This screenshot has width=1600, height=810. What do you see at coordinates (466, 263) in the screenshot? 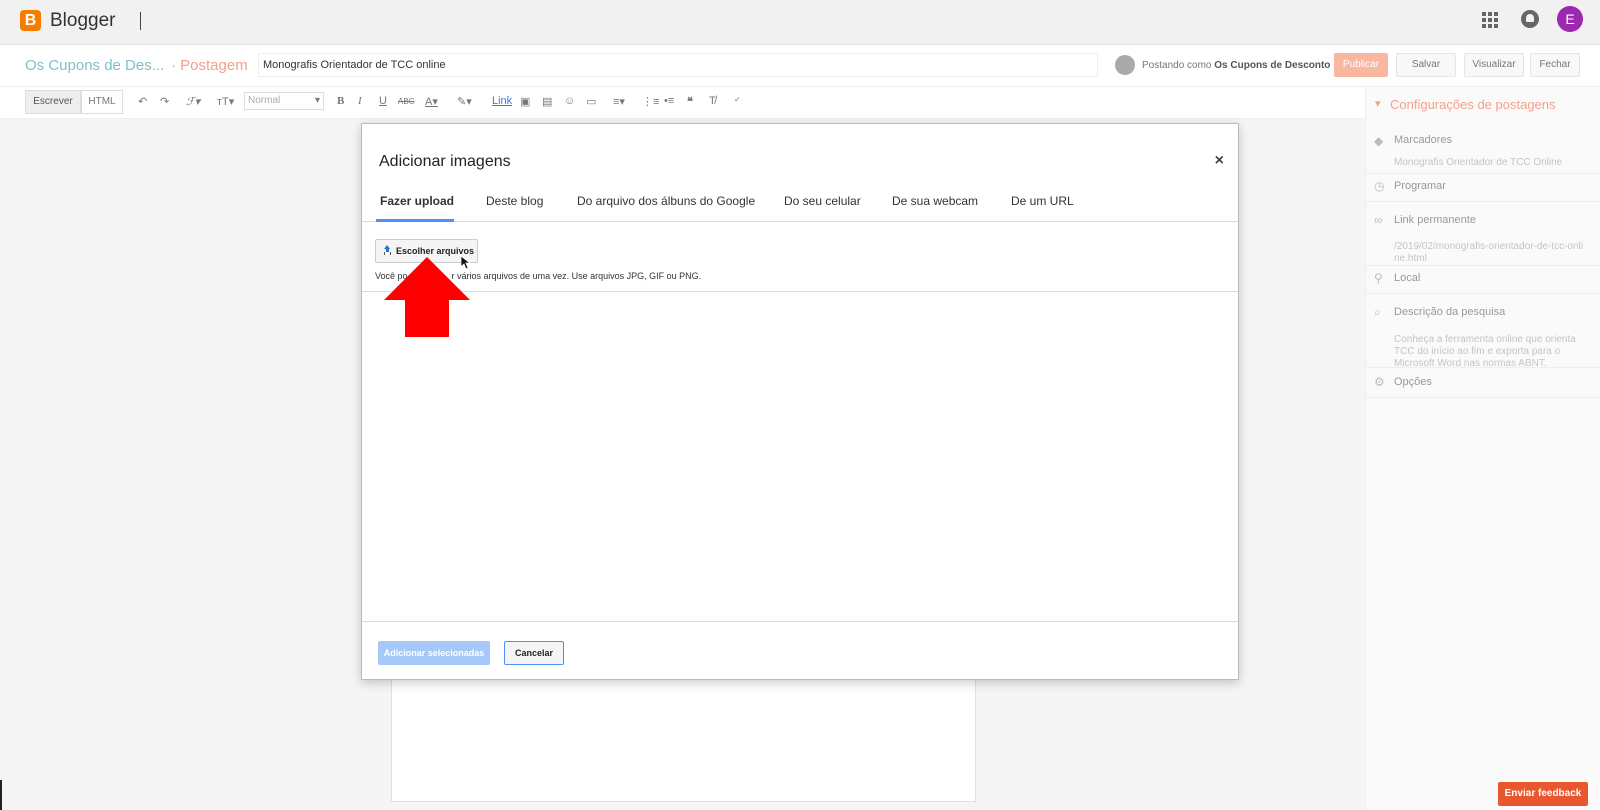
I see `mouse-cursor-icon` at bounding box center [466, 263].